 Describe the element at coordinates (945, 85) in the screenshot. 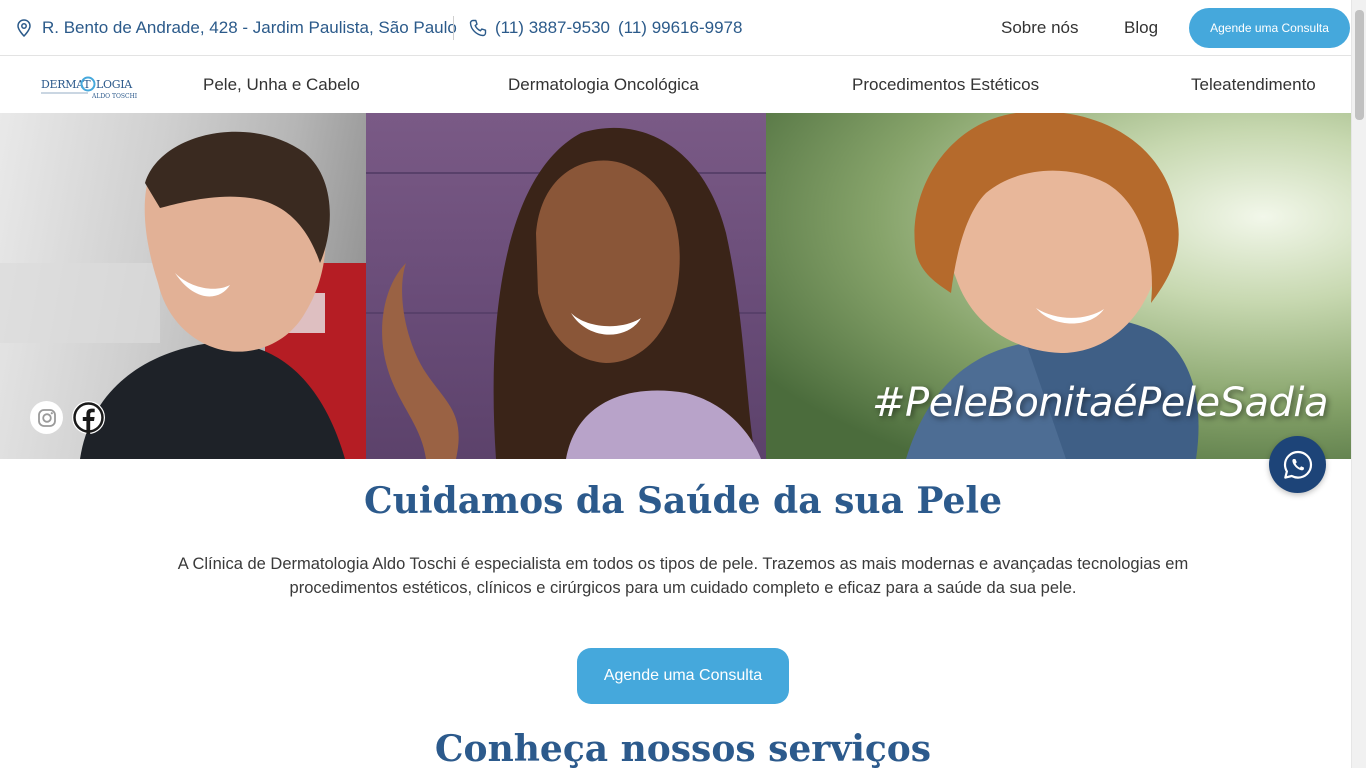

I see `nav-item-aesthetic-procedures: Procedimentos Estéticos` at that location.